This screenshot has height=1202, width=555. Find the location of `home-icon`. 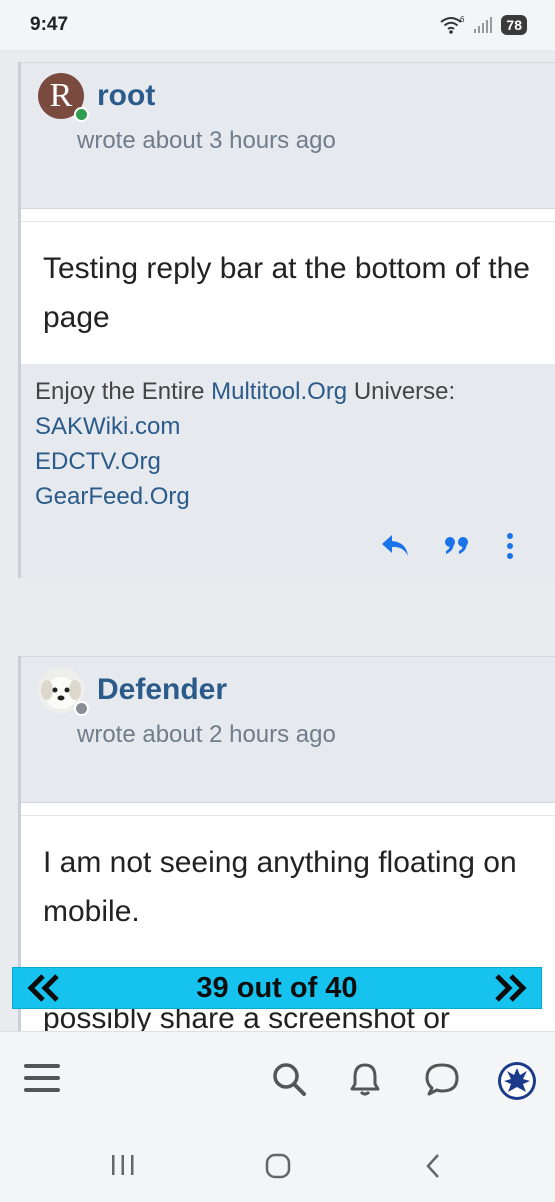

home-icon is located at coordinates (278, 1166).